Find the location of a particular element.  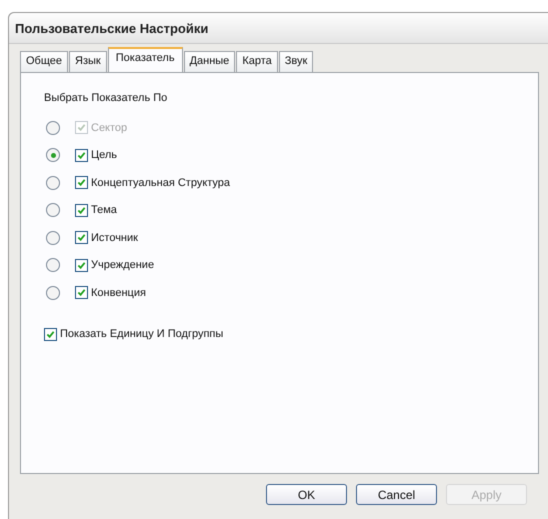

option-label: Источник is located at coordinates (114, 238).